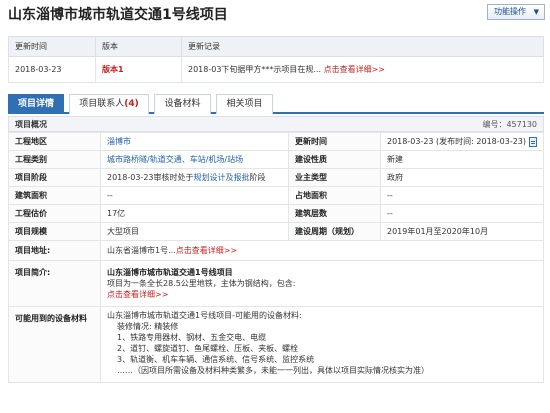  What do you see at coordinates (54, 141) in the screenshot?
I see `region-key: 工程地区` at bounding box center [54, 141].